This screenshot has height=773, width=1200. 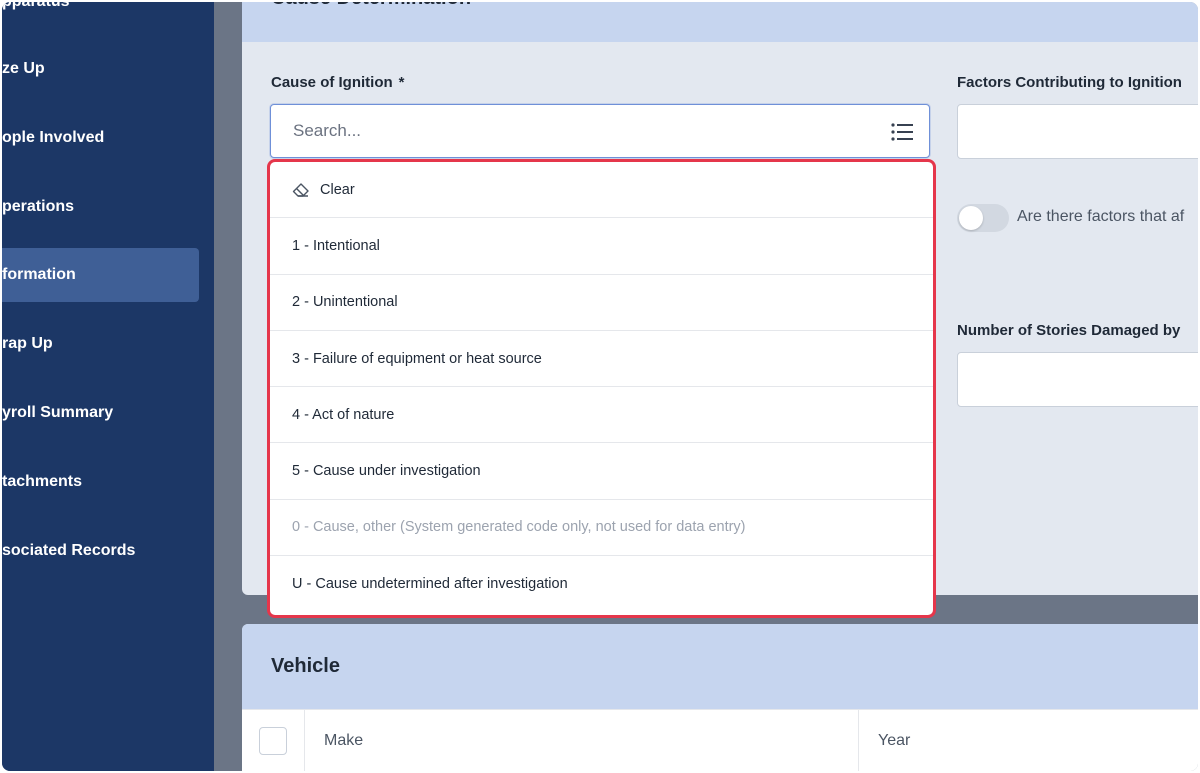 What do you see at coordinates (100, 344) in the screenshot?
I see `sidebar-item-wrap-up: rap Up` at bounding box center [100, 344].